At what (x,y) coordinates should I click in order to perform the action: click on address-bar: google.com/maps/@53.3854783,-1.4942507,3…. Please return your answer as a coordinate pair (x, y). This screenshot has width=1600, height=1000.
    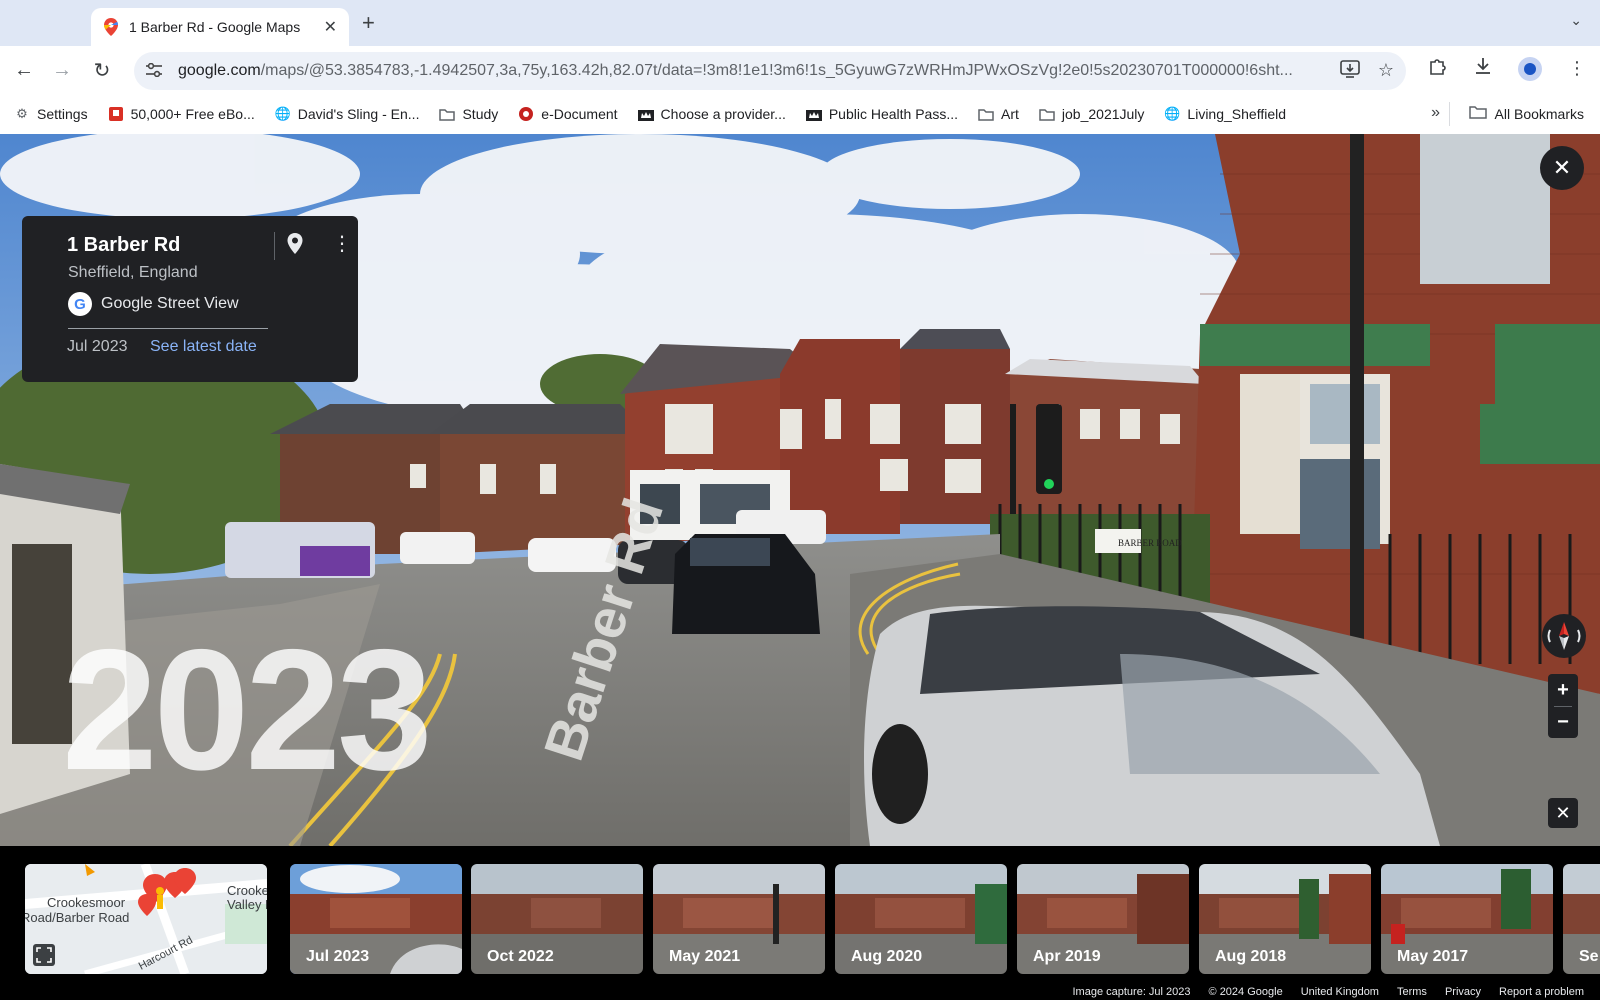
    Looking at the image, I should click on (770, 71).